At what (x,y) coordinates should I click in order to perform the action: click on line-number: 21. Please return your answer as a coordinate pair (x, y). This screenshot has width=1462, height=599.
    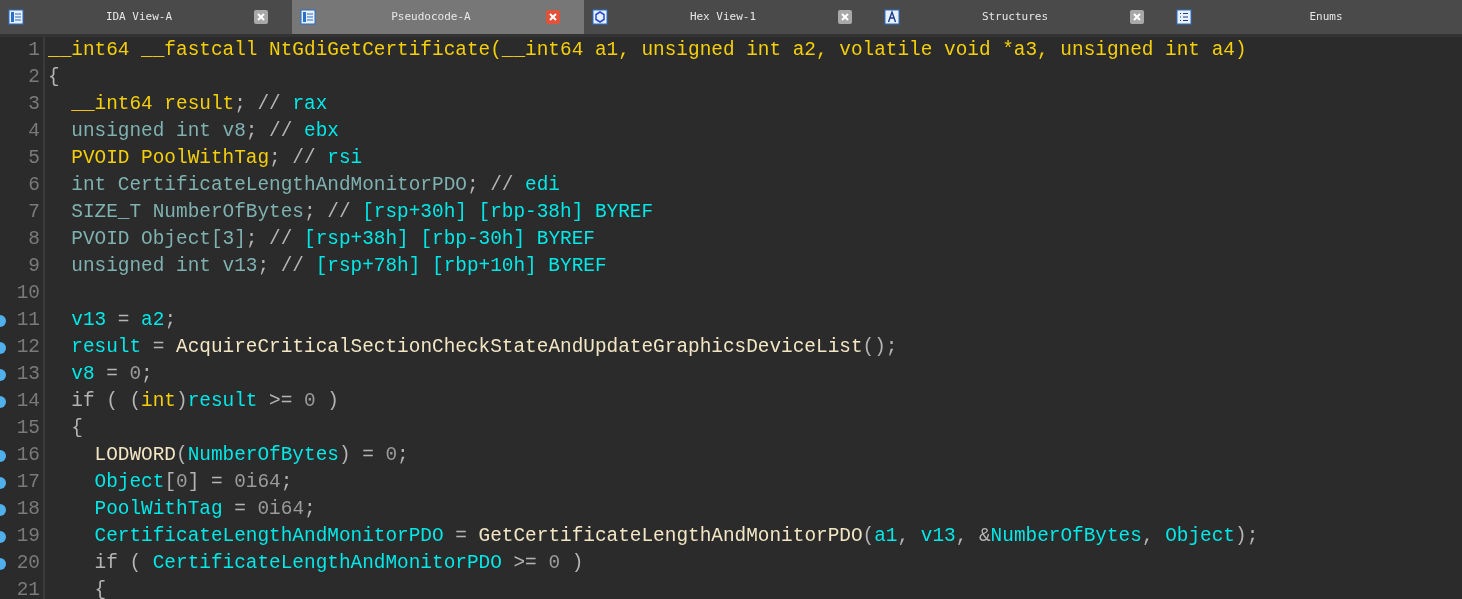
    Looking at the image, I should click on (27, 588).